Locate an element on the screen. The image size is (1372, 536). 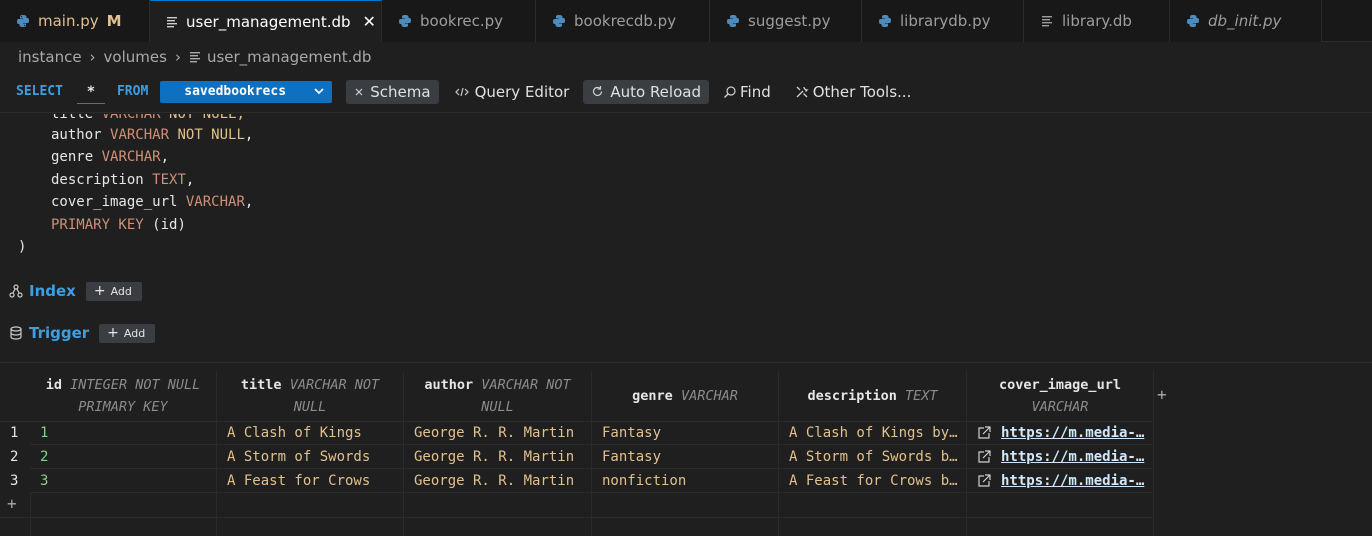
file-lines-icon is located at coordinates (195, 57).